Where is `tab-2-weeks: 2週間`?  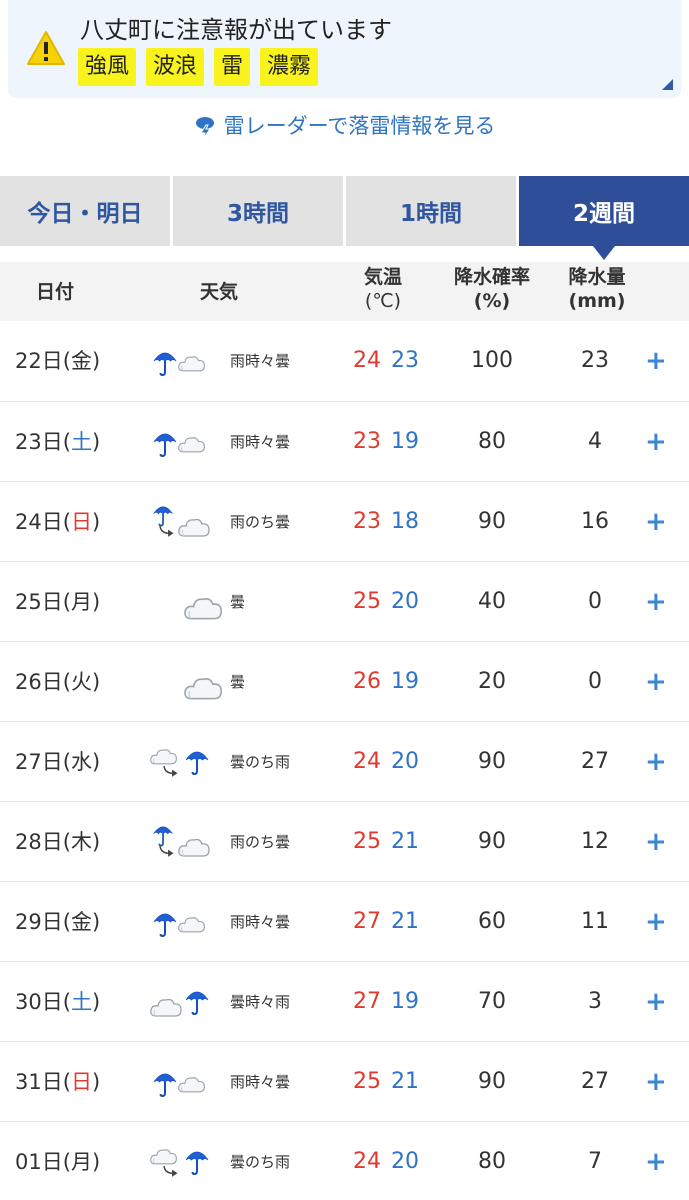
tab-2-weeks: 2週間 is located at coordinates (604, 218).